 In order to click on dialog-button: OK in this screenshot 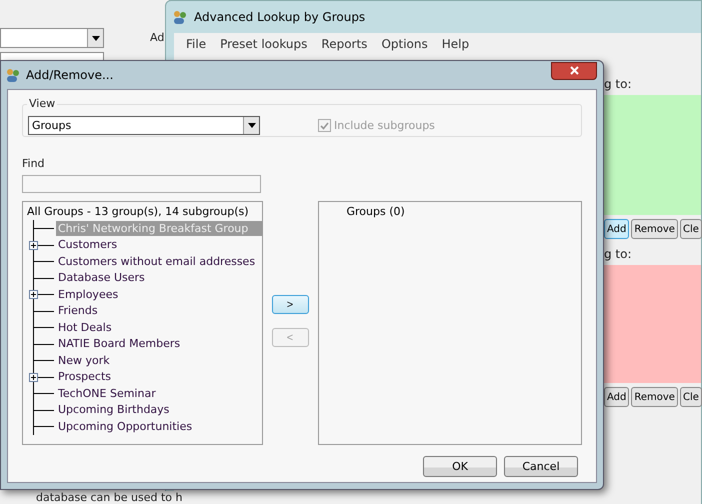, I will do `click(460, 466)`.